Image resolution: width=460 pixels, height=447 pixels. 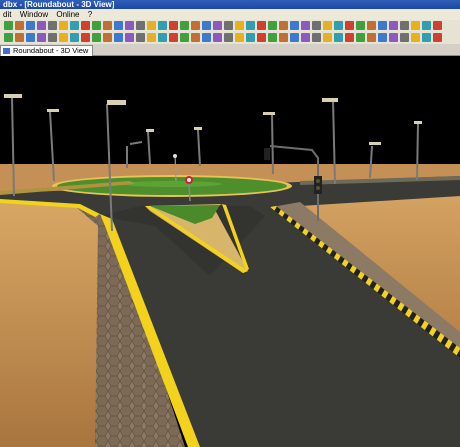 What do you see at coordinates (67, 14) in the screenshot?
I see `menu-item-online: Online` at bounding box center [67, 14].